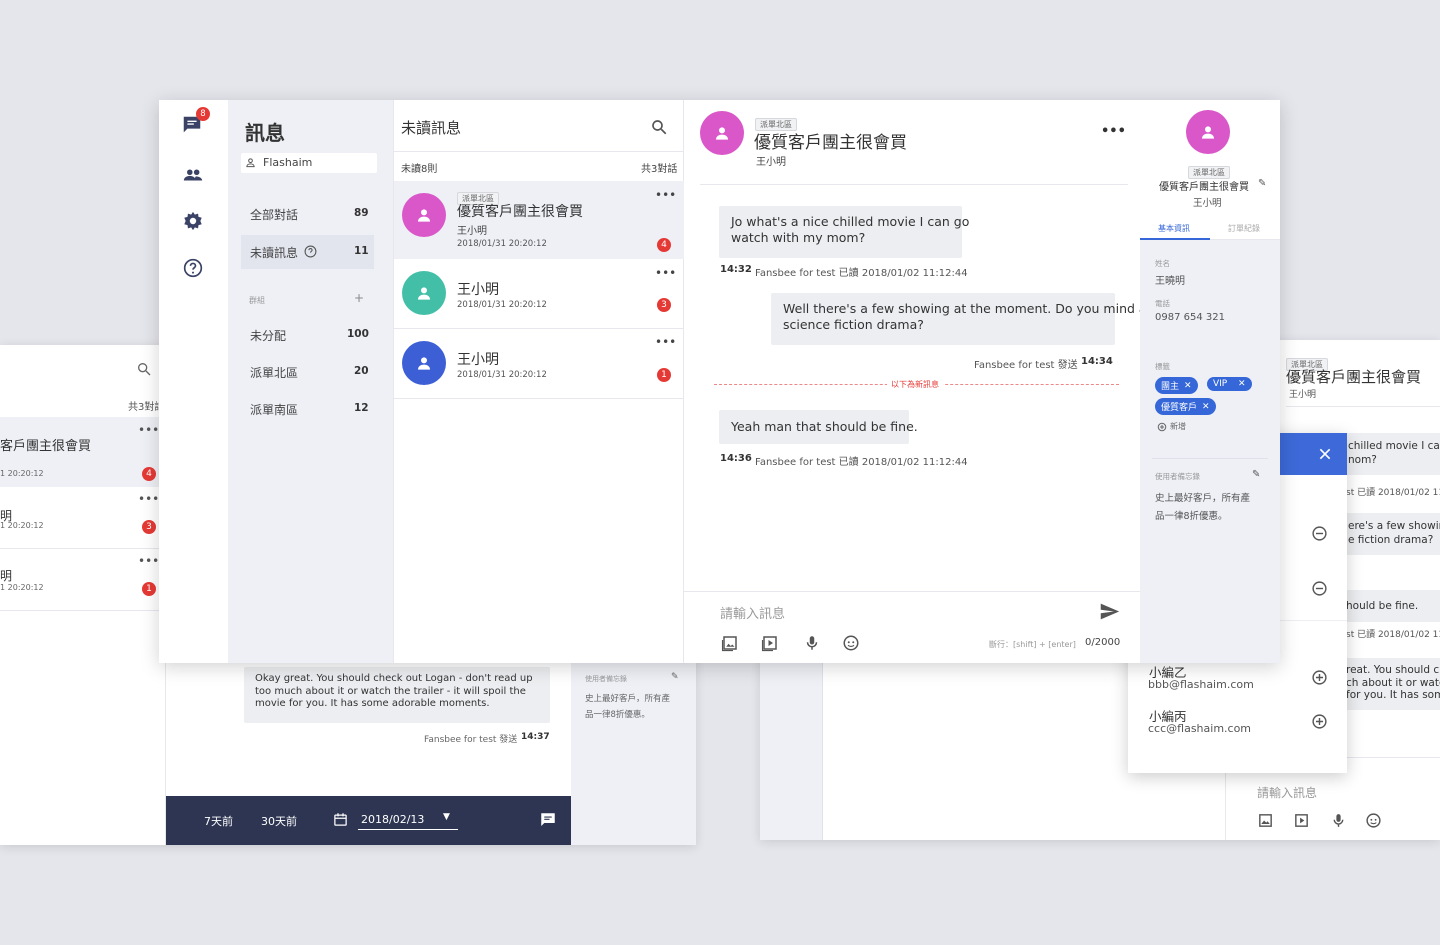 This screenshot has height=945, width=1440. What do you see at coordinates (478, 360) in the screenshot?
I see `list-item-name: 王小明` at bounding box center [478, 360].